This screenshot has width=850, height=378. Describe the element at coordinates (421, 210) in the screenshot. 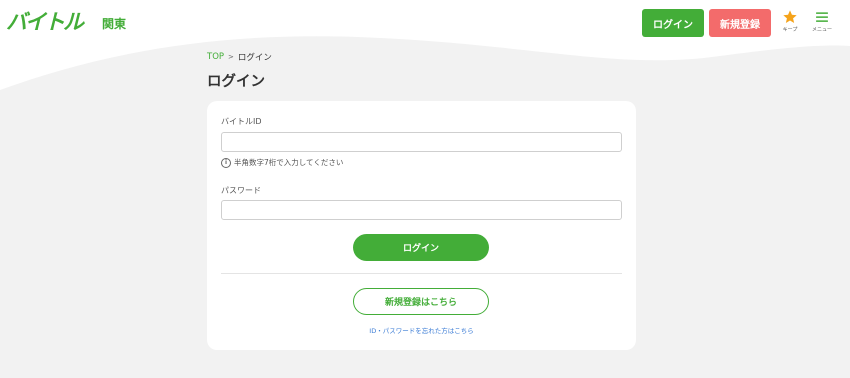

I see `password-input` at that location.